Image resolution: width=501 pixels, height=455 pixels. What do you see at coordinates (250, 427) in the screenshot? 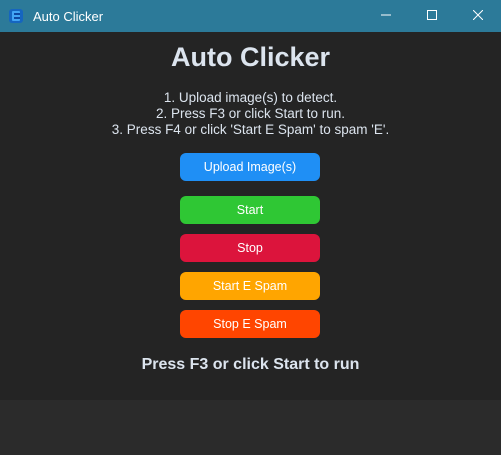
I see `footer-area` at bounding box center [250, 427].